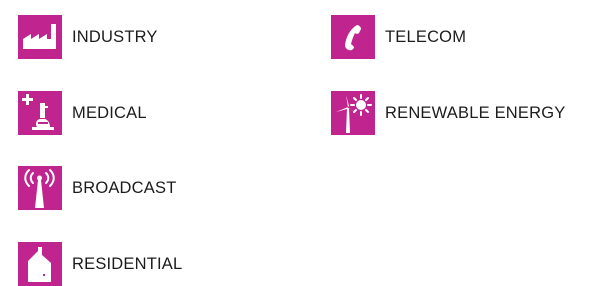  I want to click on wind-sun-icon, so click(353, 113).